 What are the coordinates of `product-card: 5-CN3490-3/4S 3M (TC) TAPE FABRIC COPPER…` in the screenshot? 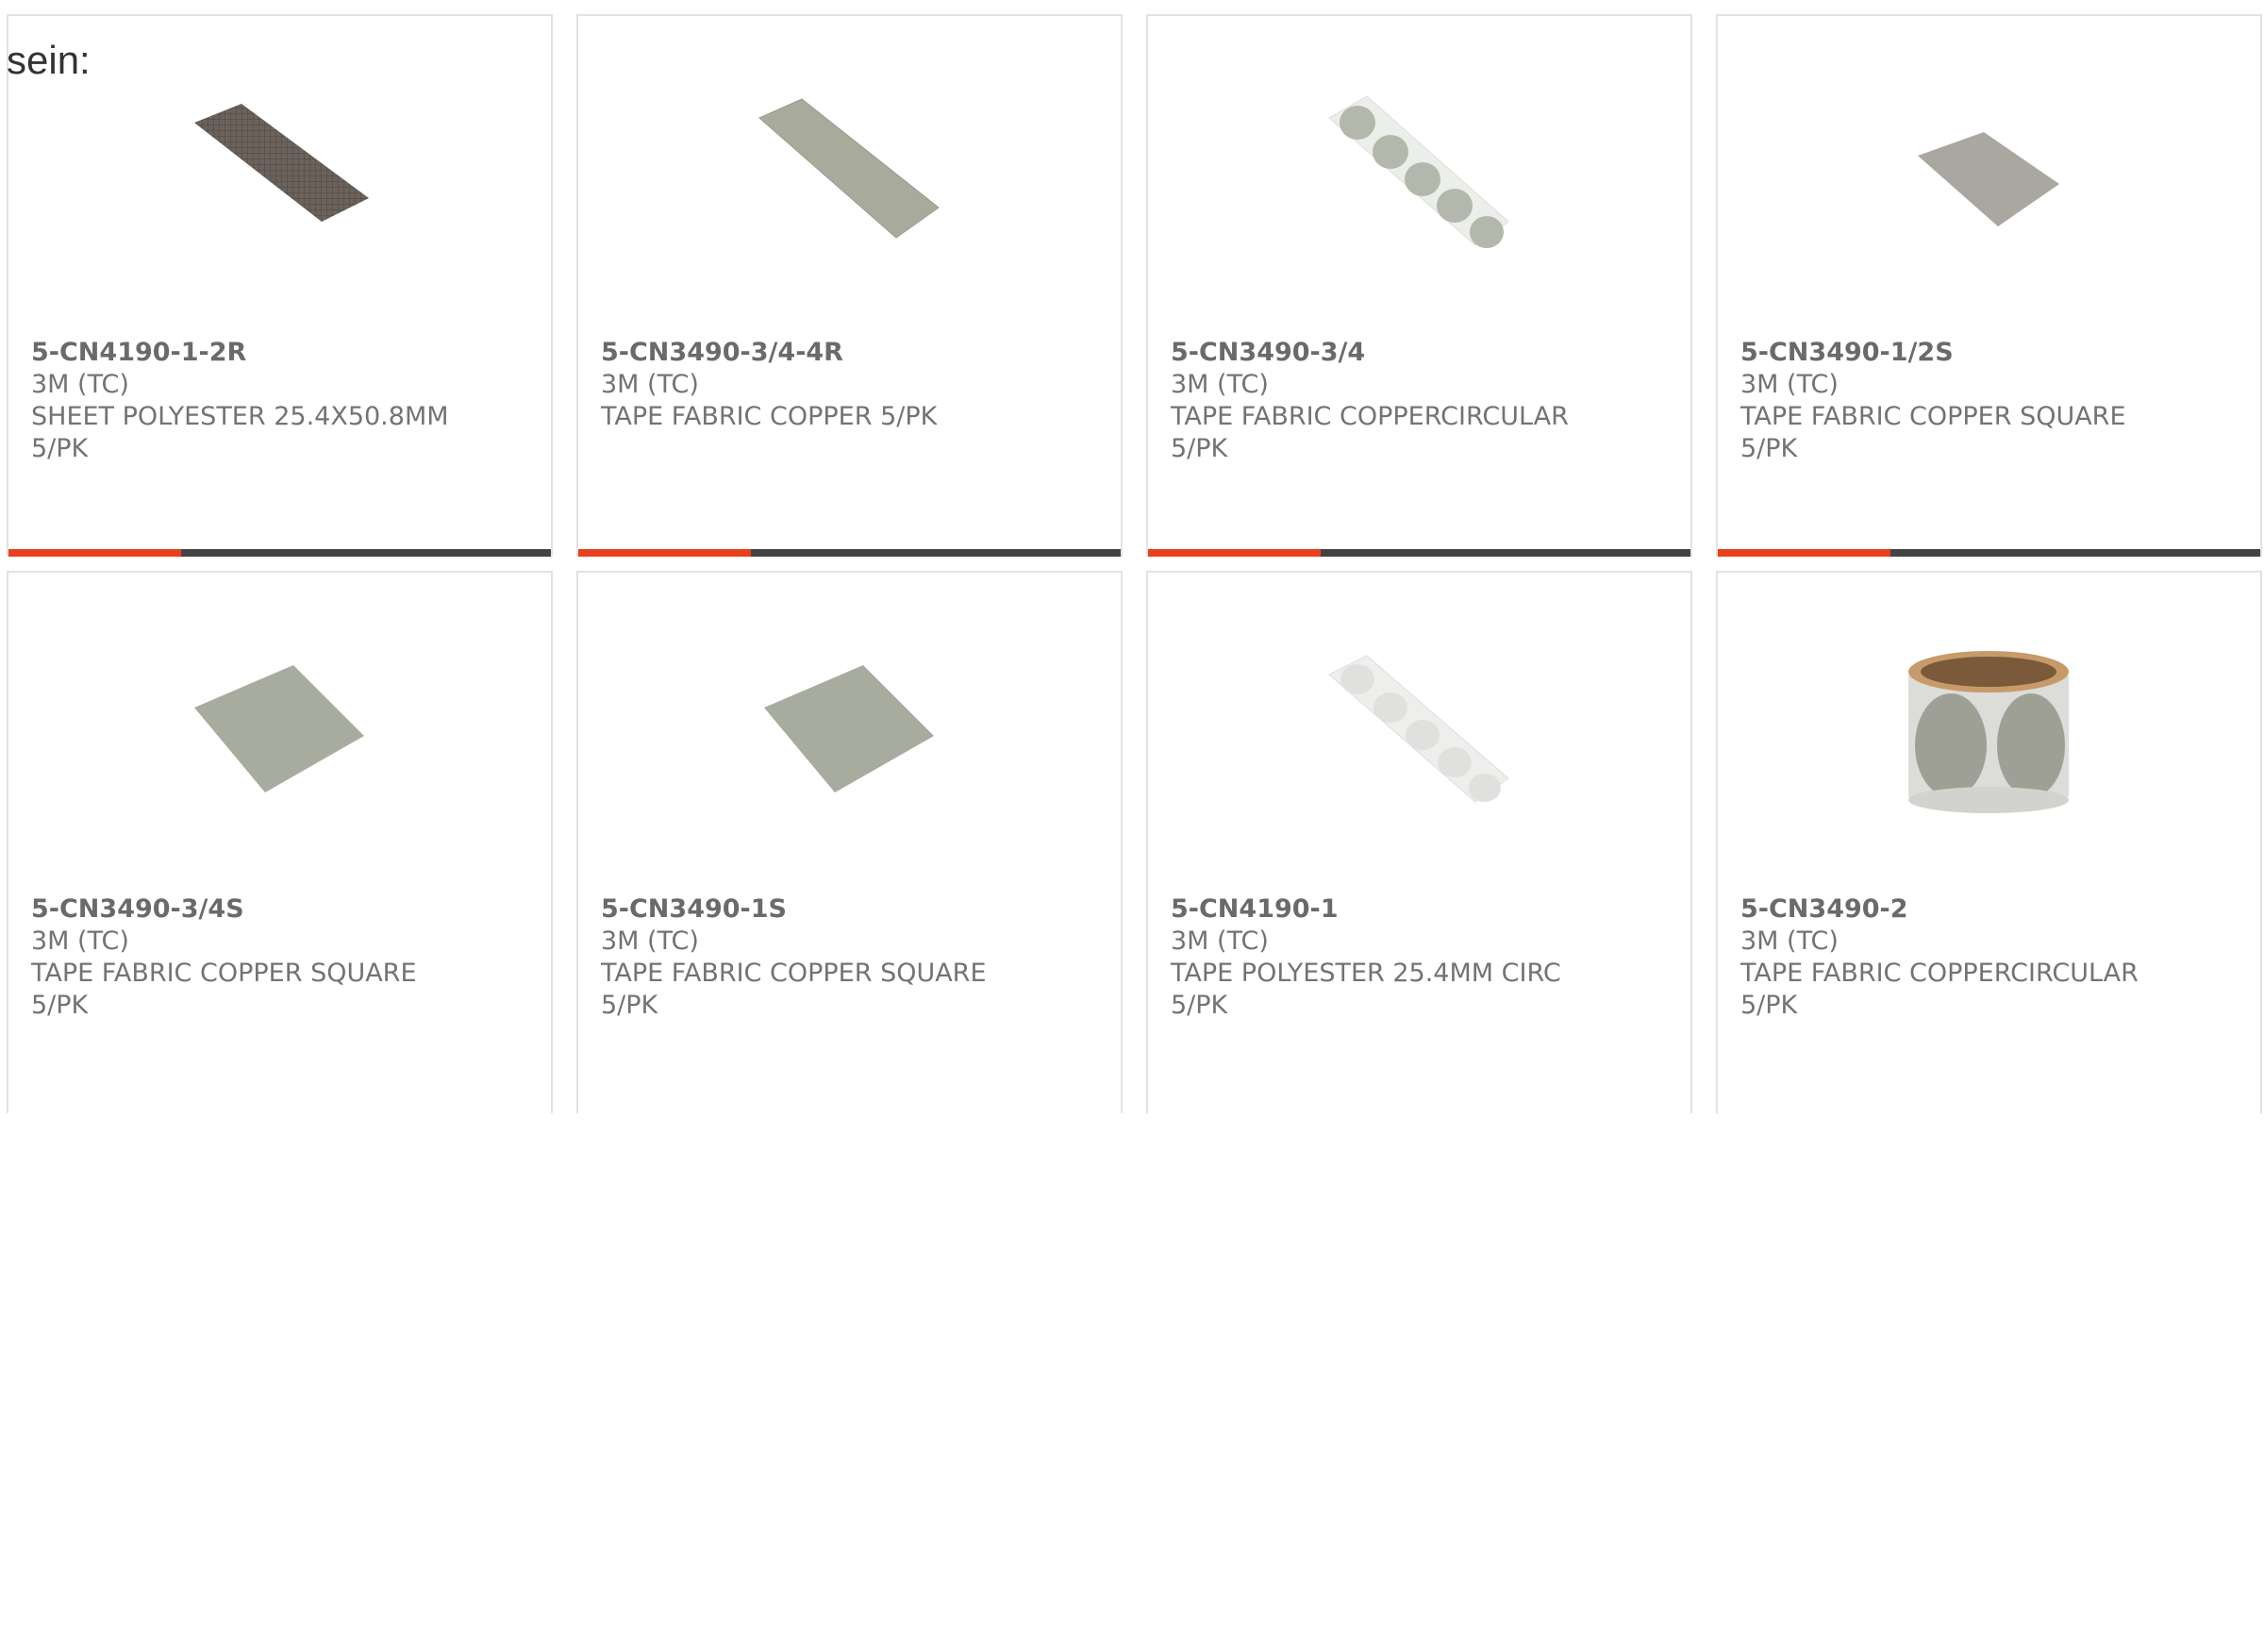 It's located at (280, 842).